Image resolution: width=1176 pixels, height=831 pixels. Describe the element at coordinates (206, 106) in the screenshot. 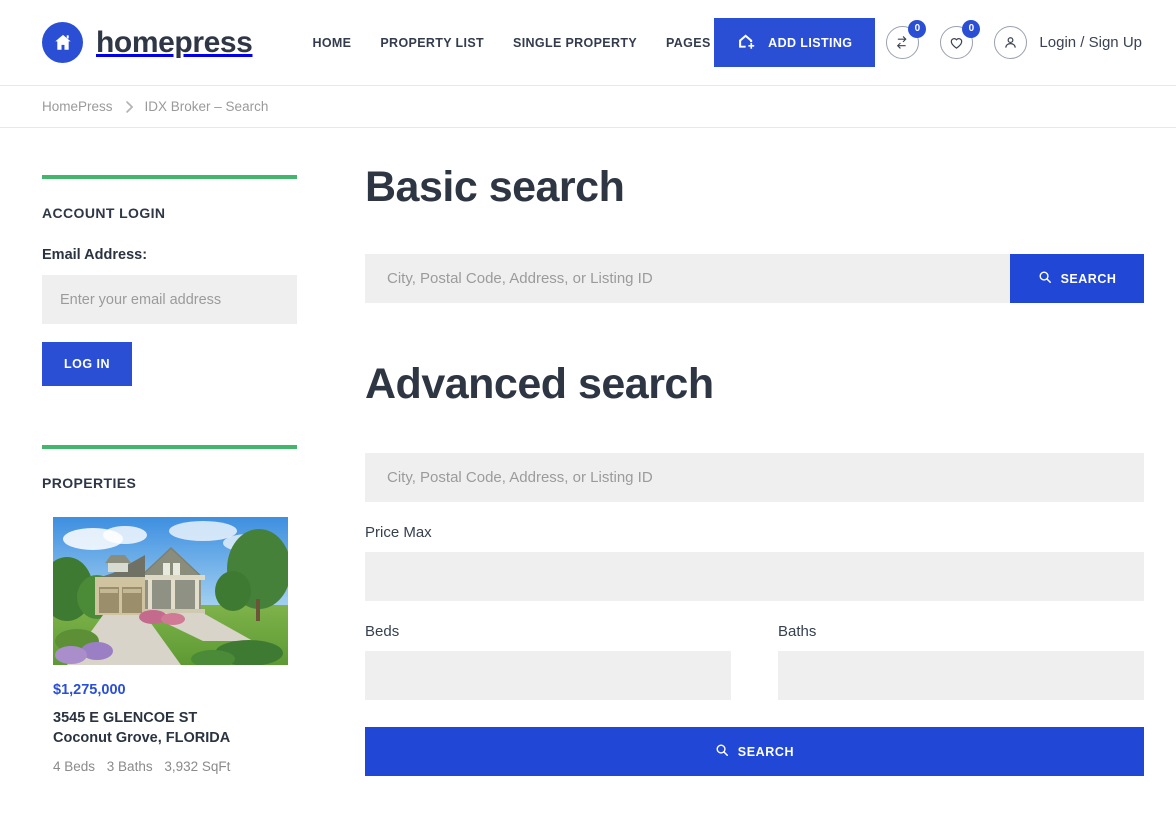

I see `breadcrumb-current: IDX Broker – Search` at that location.